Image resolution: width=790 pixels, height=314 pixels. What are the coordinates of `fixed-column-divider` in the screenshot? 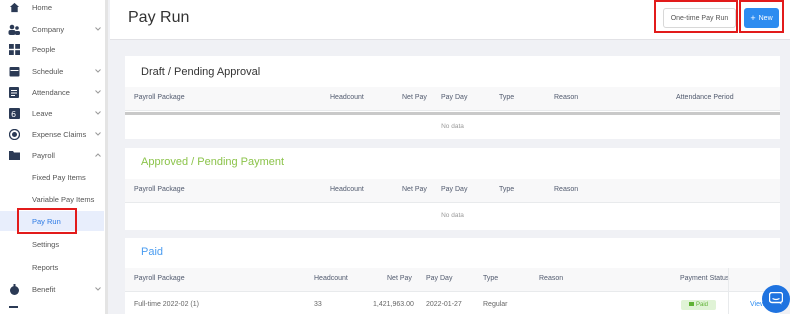 It's located at (728, 291).